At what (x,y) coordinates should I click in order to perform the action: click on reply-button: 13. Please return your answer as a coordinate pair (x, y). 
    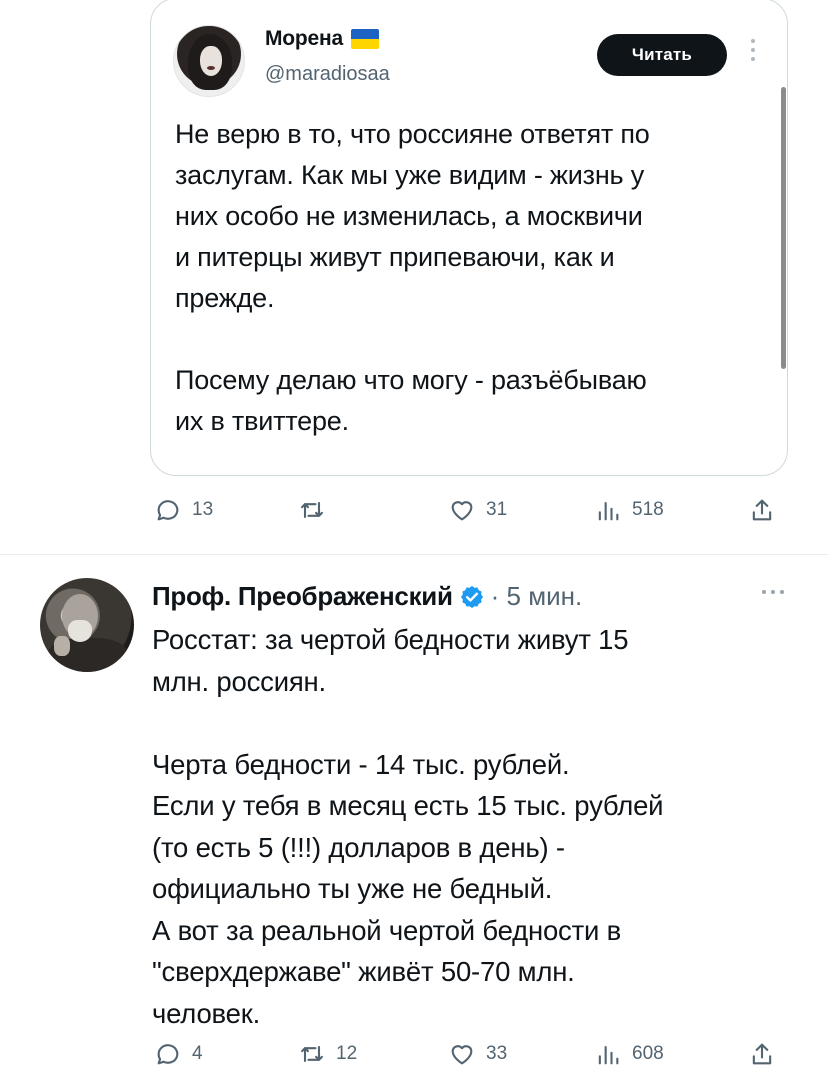
    Looking at the image, I should click on (183, 510).